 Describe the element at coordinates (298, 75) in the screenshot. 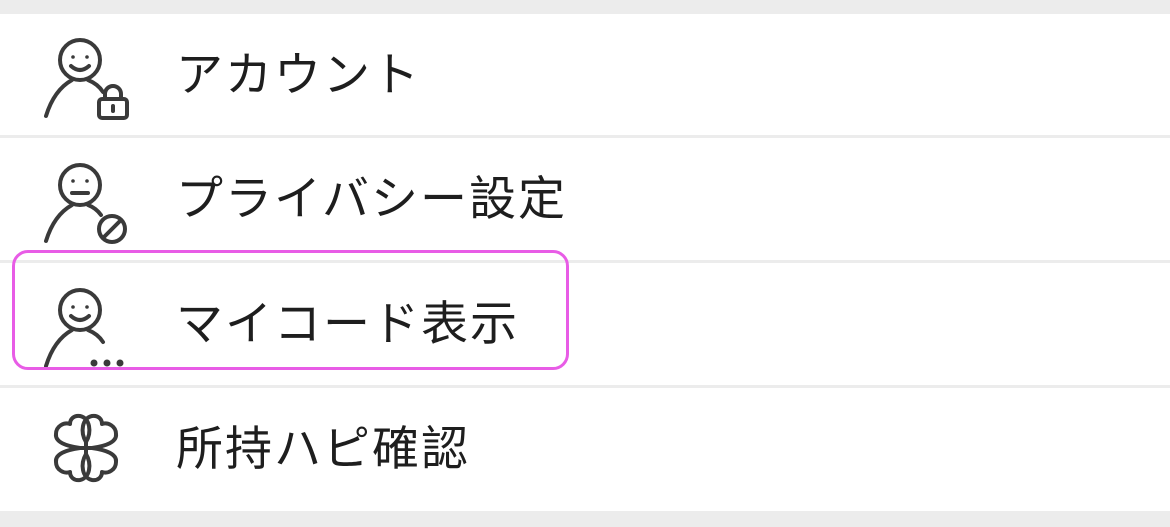

I see `menu-item-label: アカウント` at that location.